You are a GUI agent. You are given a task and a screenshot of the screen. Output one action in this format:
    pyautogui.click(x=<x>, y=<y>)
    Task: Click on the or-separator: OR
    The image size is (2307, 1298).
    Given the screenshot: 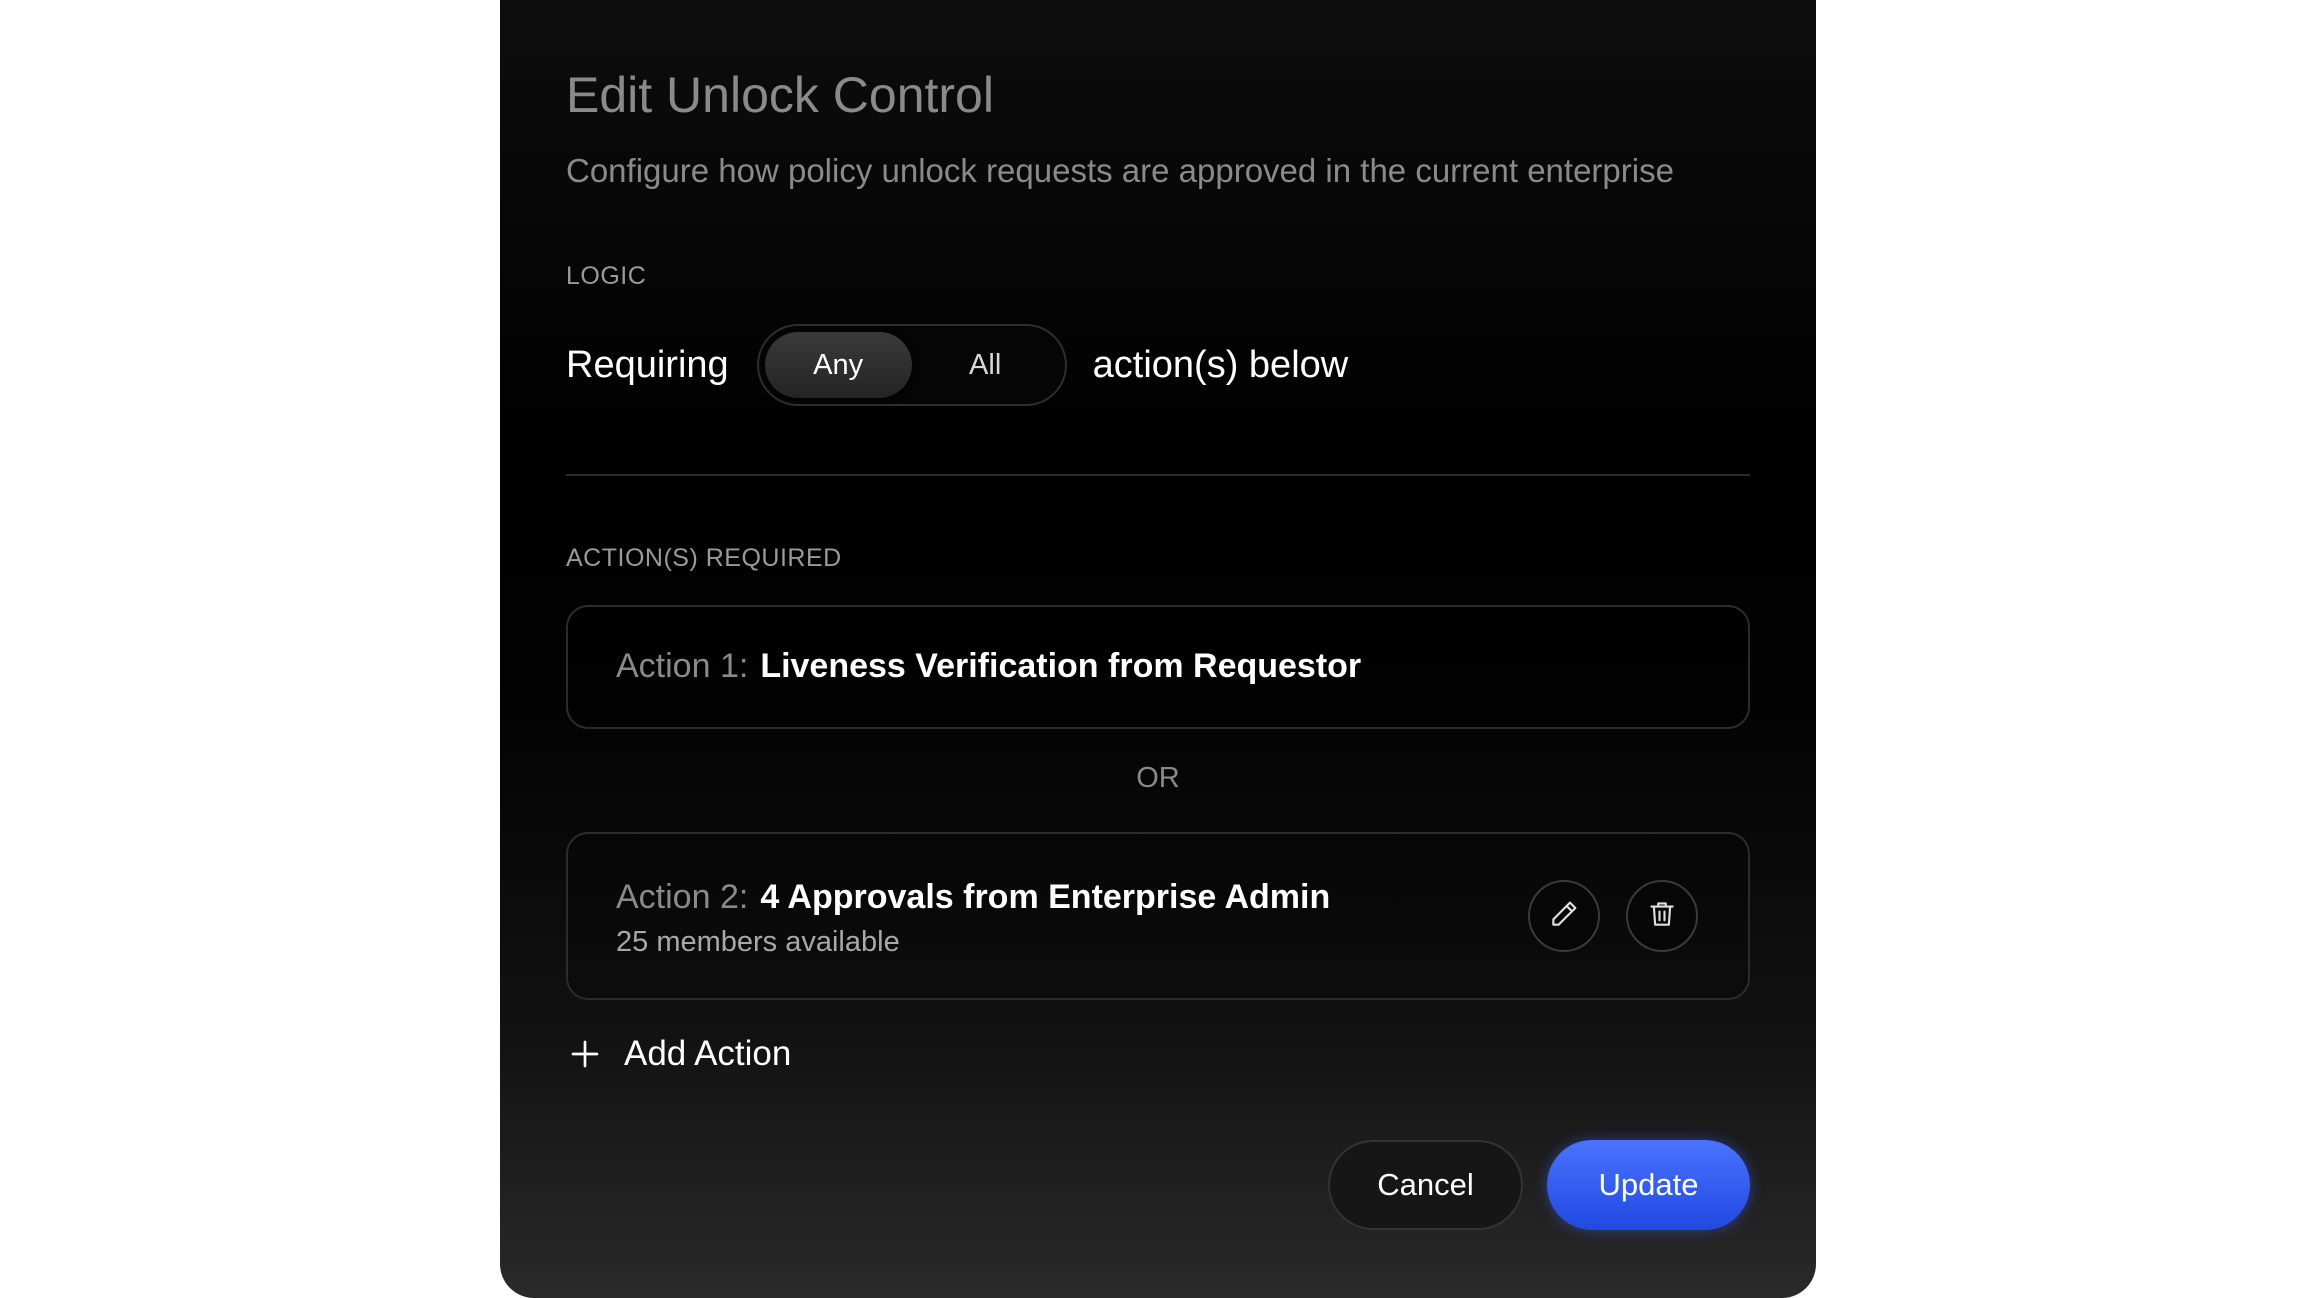 What is the action you would take?
    pyautogui.click(x=1158, y=778)
    